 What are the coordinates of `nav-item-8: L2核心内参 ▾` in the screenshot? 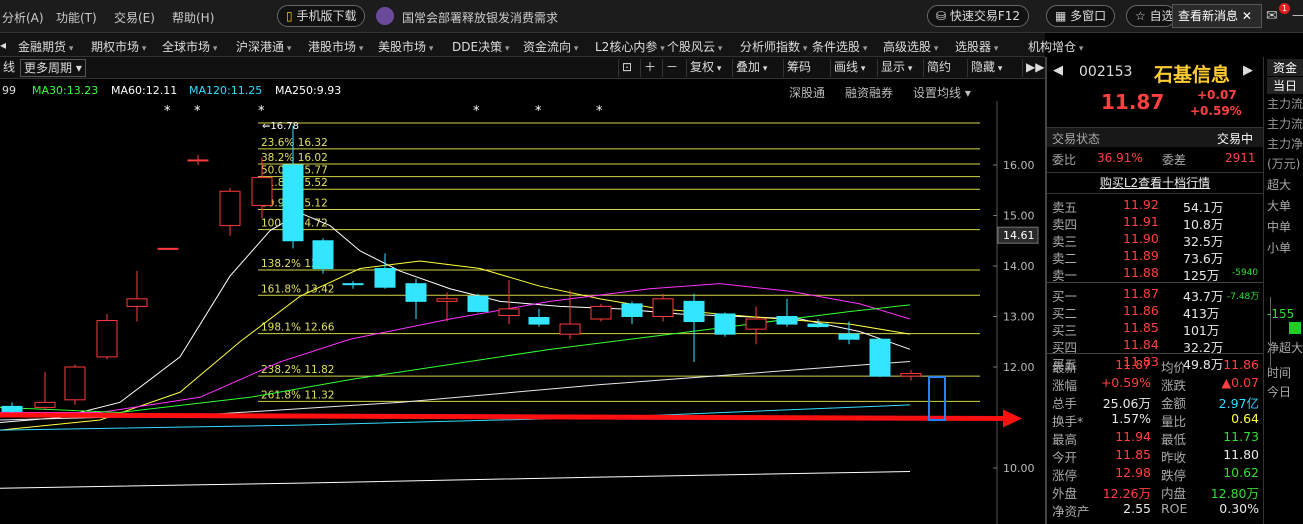 It's located at (630, 46).